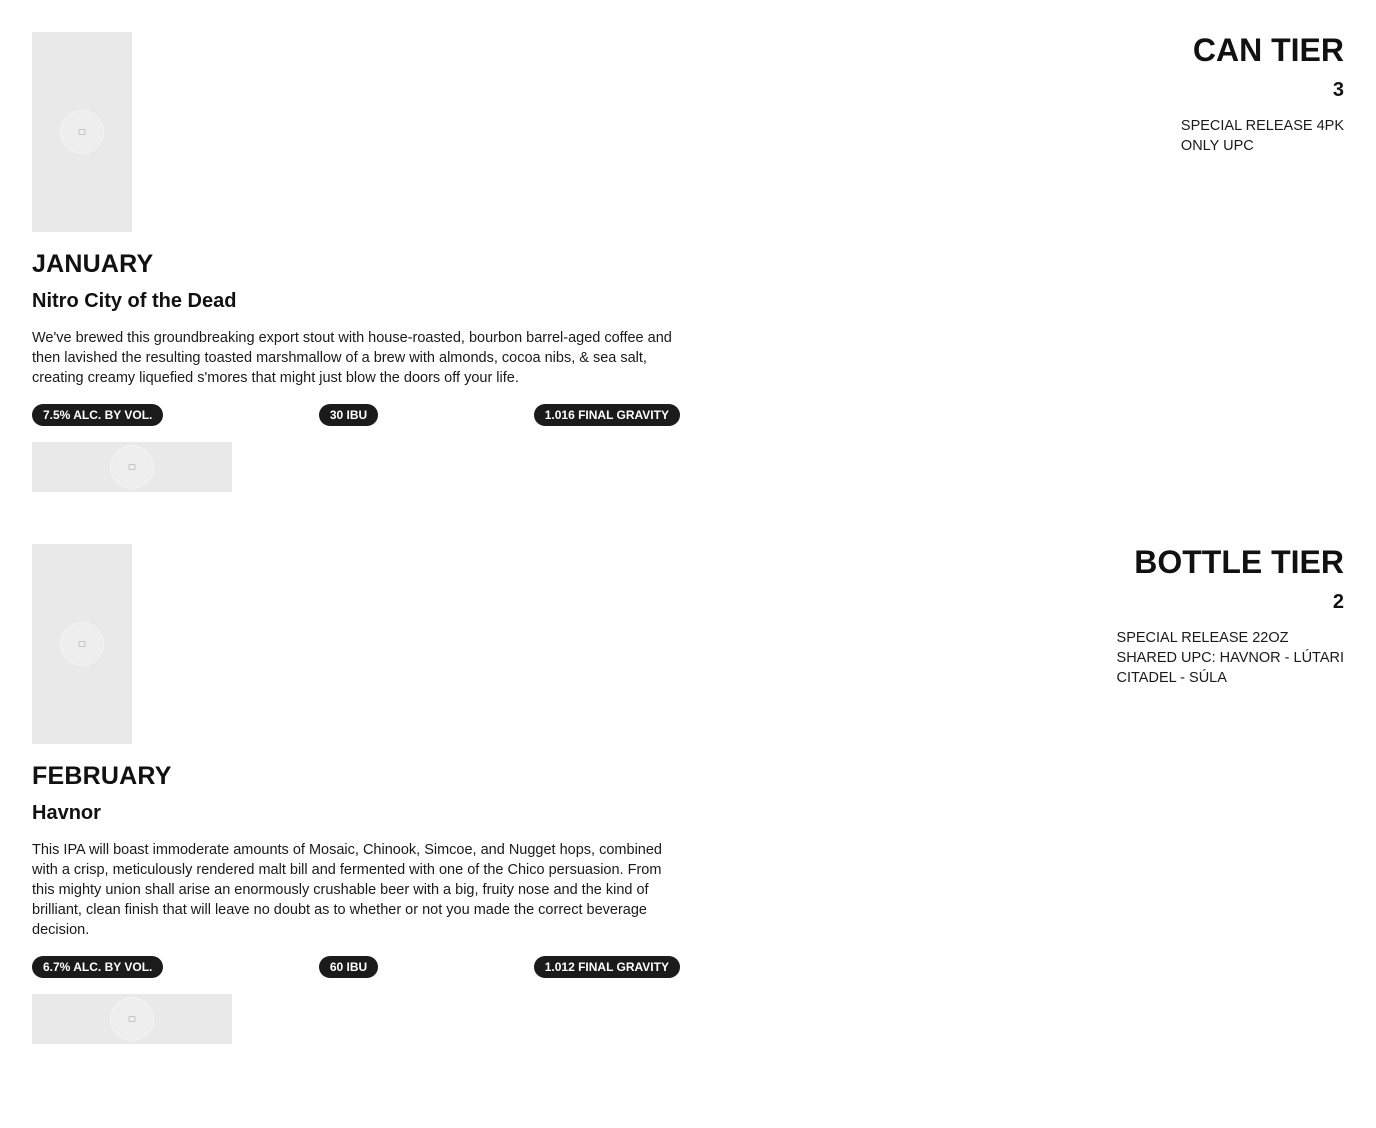 This screenshot has height=1128, width=1376. I want to click on tier-note-line: SPECIAL RELEASE 22OZ, so click(1202, 638).